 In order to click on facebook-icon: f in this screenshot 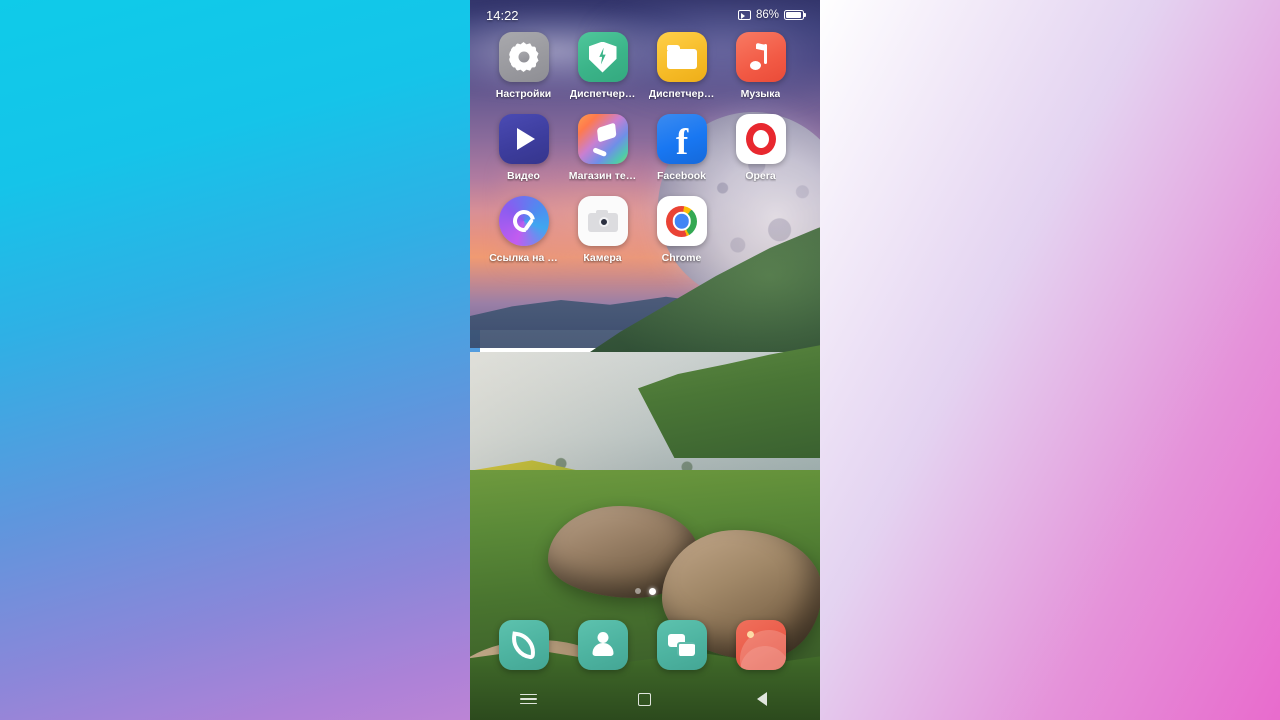, I will do `click(681, 139)`.